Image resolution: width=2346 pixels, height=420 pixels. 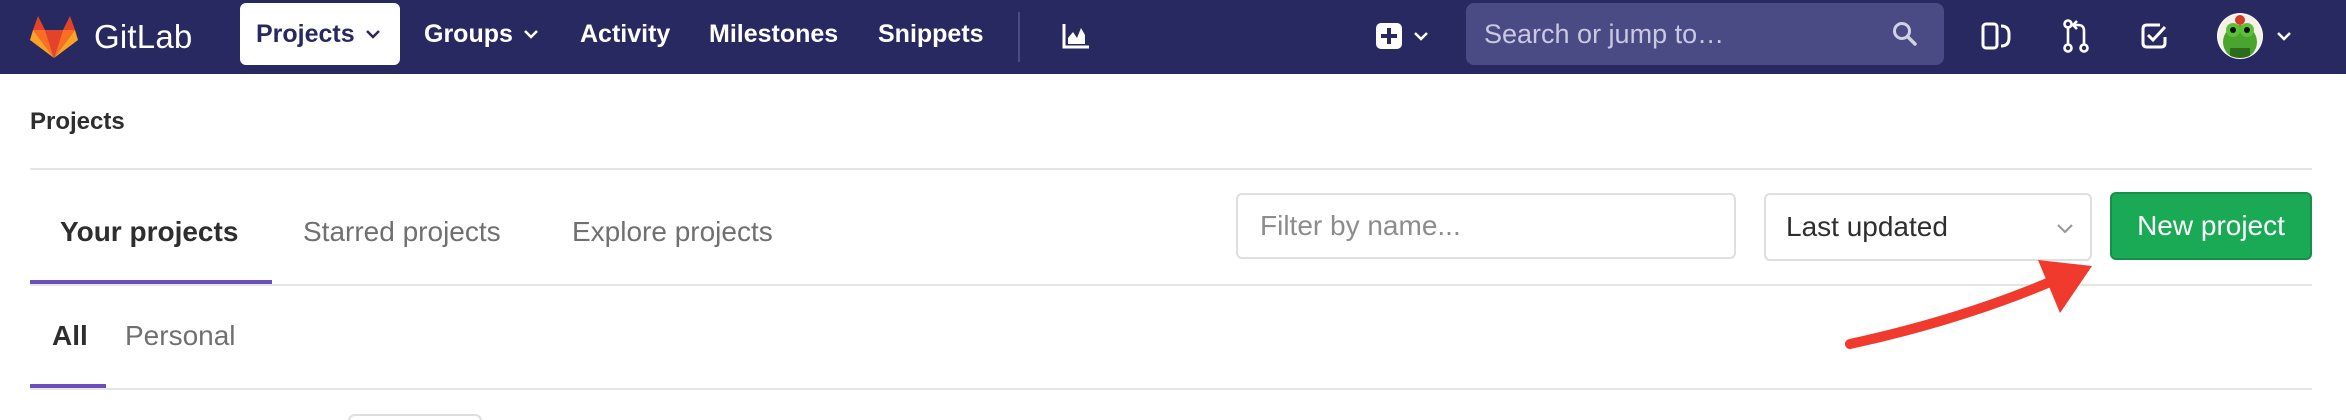 I want to click on issues-link, so click(x=1996, y=36).